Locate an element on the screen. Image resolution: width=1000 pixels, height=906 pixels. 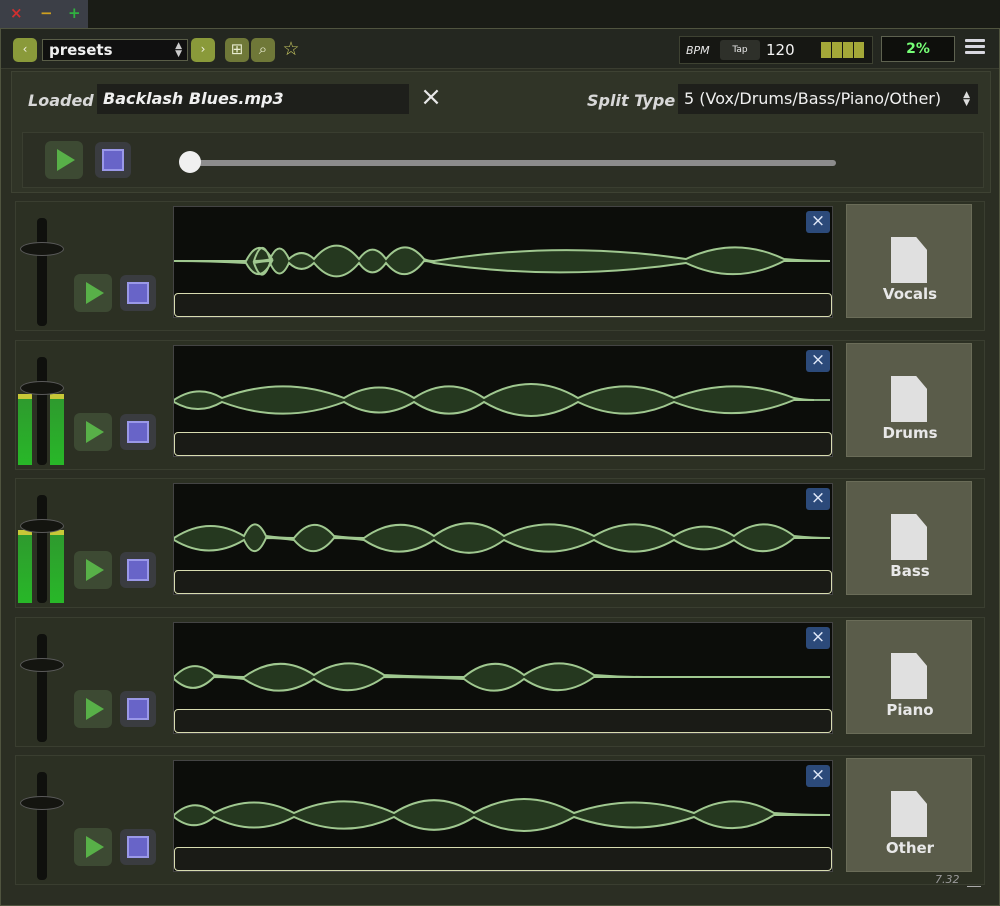
stem-export-tile: Other is located at coordinates (909, 815).